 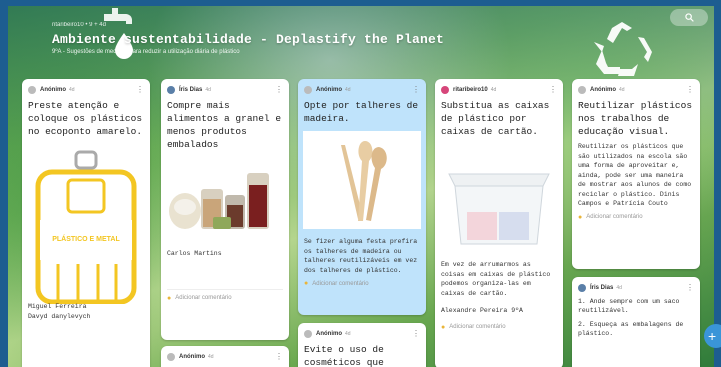 I want to click on recycle-icon, so click(x=623, y=49).